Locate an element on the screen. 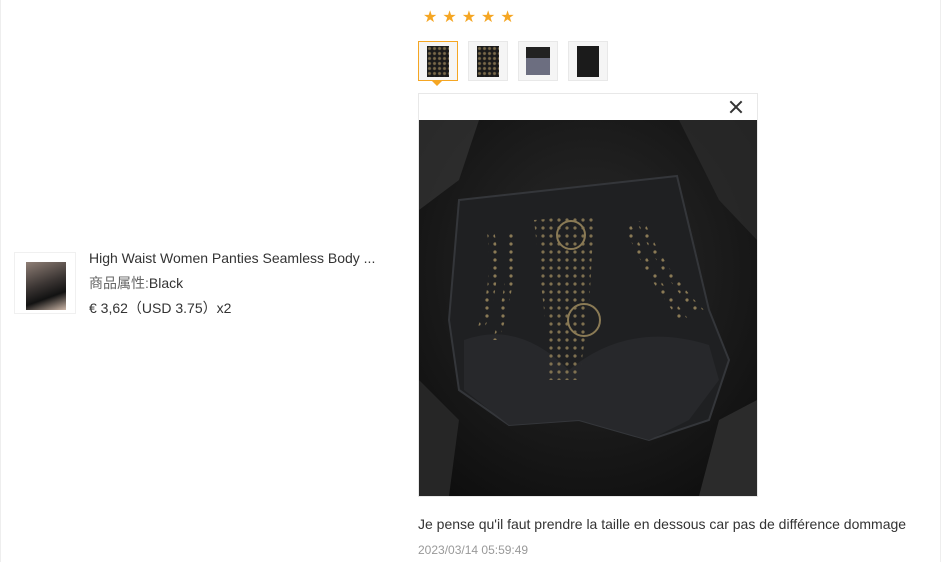 The width and height of the screenshot is (943, 564). product-thumbnail is located at coordinates (45, 283).